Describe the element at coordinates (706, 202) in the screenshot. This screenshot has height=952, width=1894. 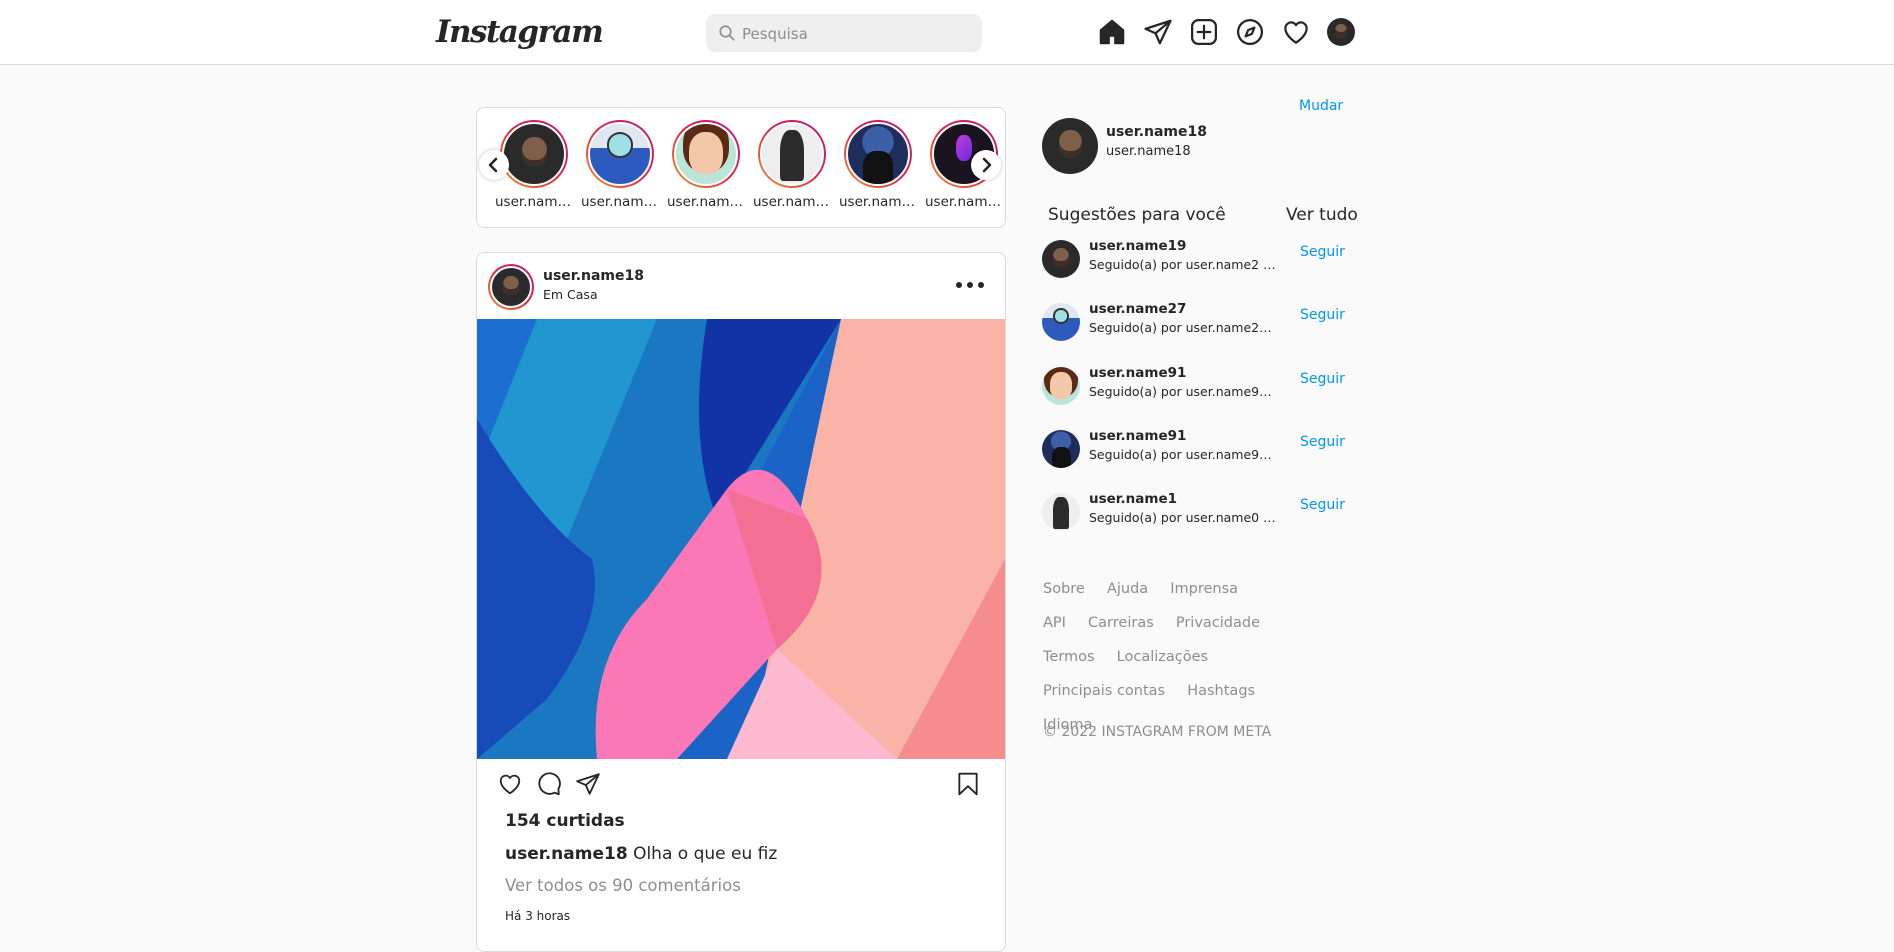
I see `story-username: user.name5` at that location.